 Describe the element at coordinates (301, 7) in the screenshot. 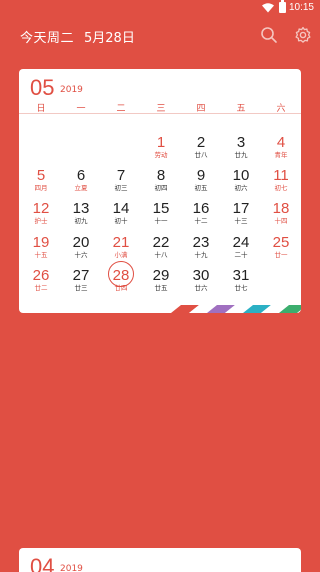

I see `status-time: 10:15` at that location.